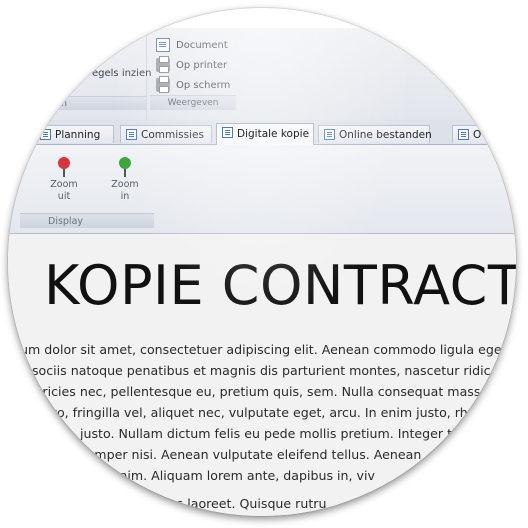  I want to click on document-icon, so click(163, 45).